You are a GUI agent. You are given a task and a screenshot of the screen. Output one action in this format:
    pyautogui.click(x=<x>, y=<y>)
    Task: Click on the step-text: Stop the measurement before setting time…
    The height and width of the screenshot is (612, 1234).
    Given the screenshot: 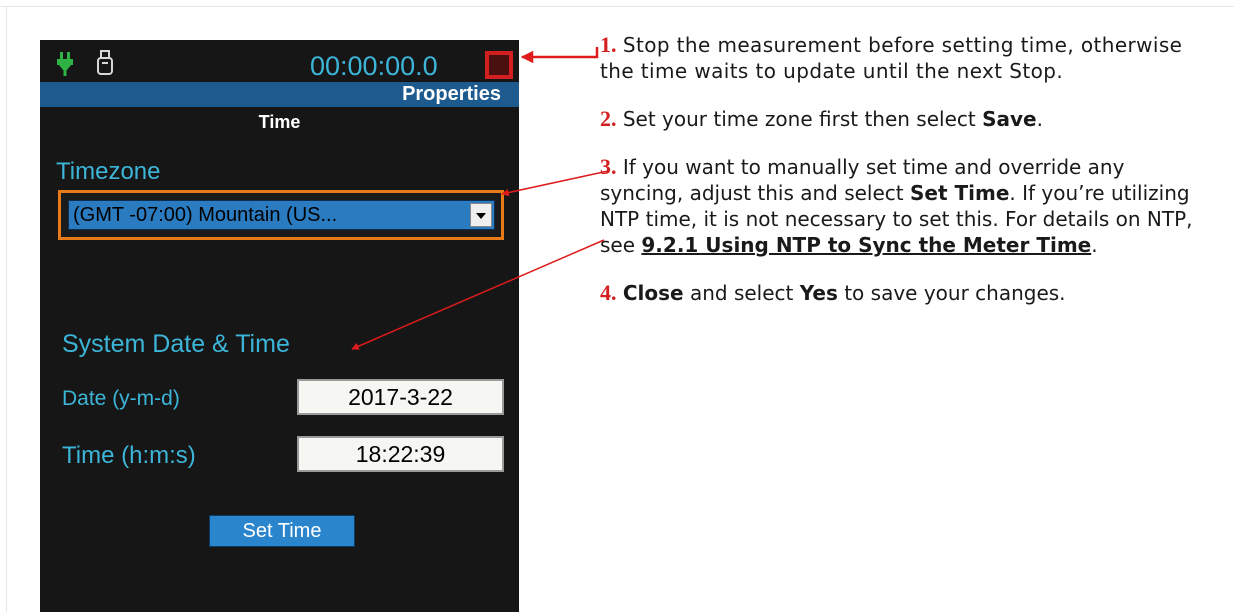 What is the action you would take?
    pyautogui.click(x=891, y=58)
    